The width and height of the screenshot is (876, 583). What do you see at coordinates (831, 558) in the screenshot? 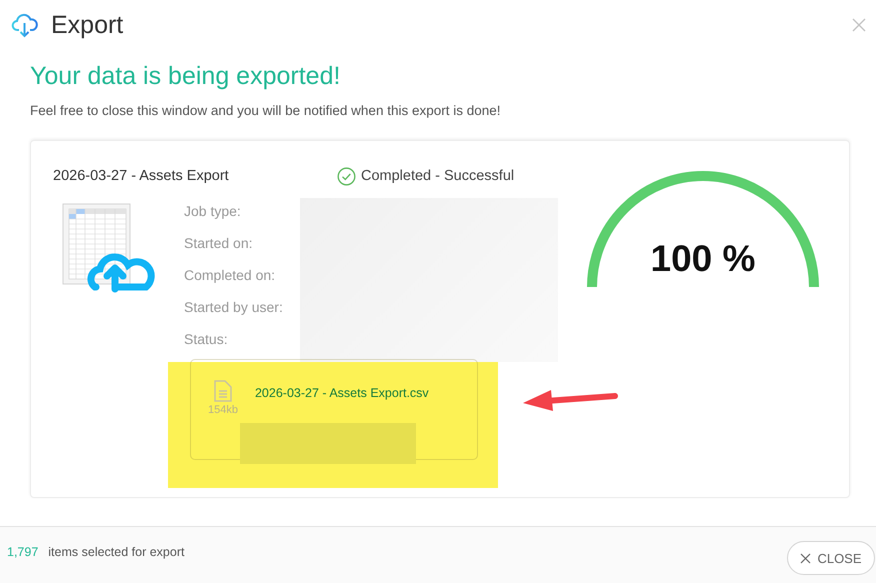
I see `close-button: CLOSE` at bounding box center [831, 558].